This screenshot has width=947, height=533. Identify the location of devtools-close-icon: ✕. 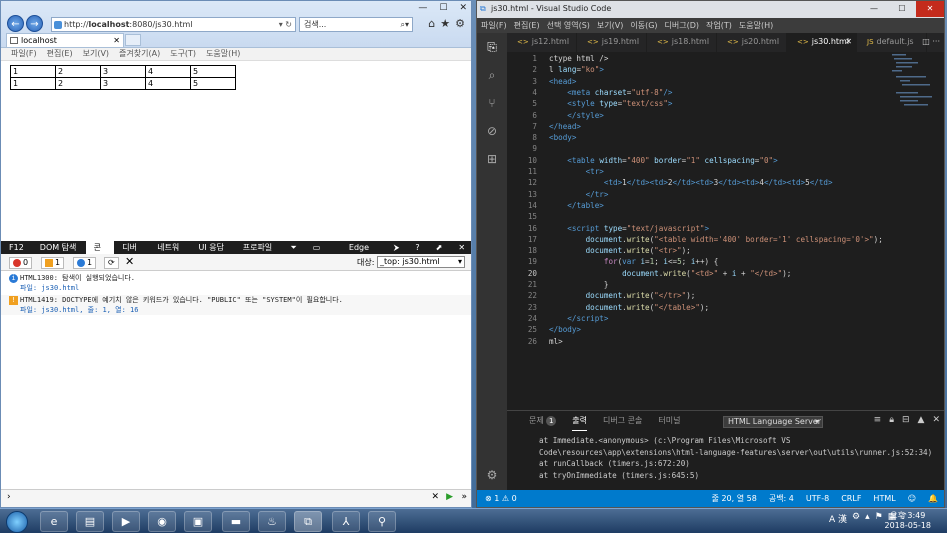
(460, 247).